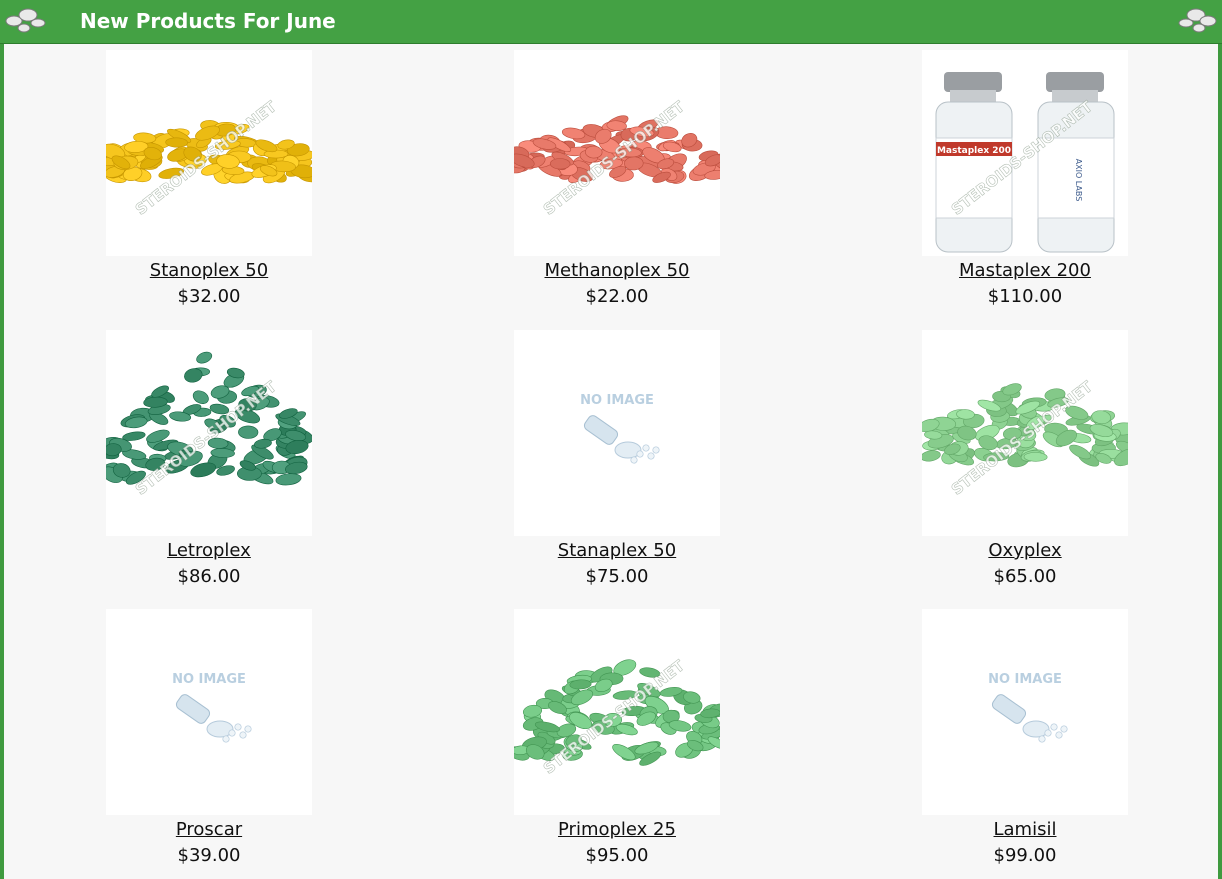 Image resolution: width=1222 pixels, height=879 pixels. Describe the element at coordinates (209, 551) in the screenshot. I see `product-name-link: Letroplex` at that location.